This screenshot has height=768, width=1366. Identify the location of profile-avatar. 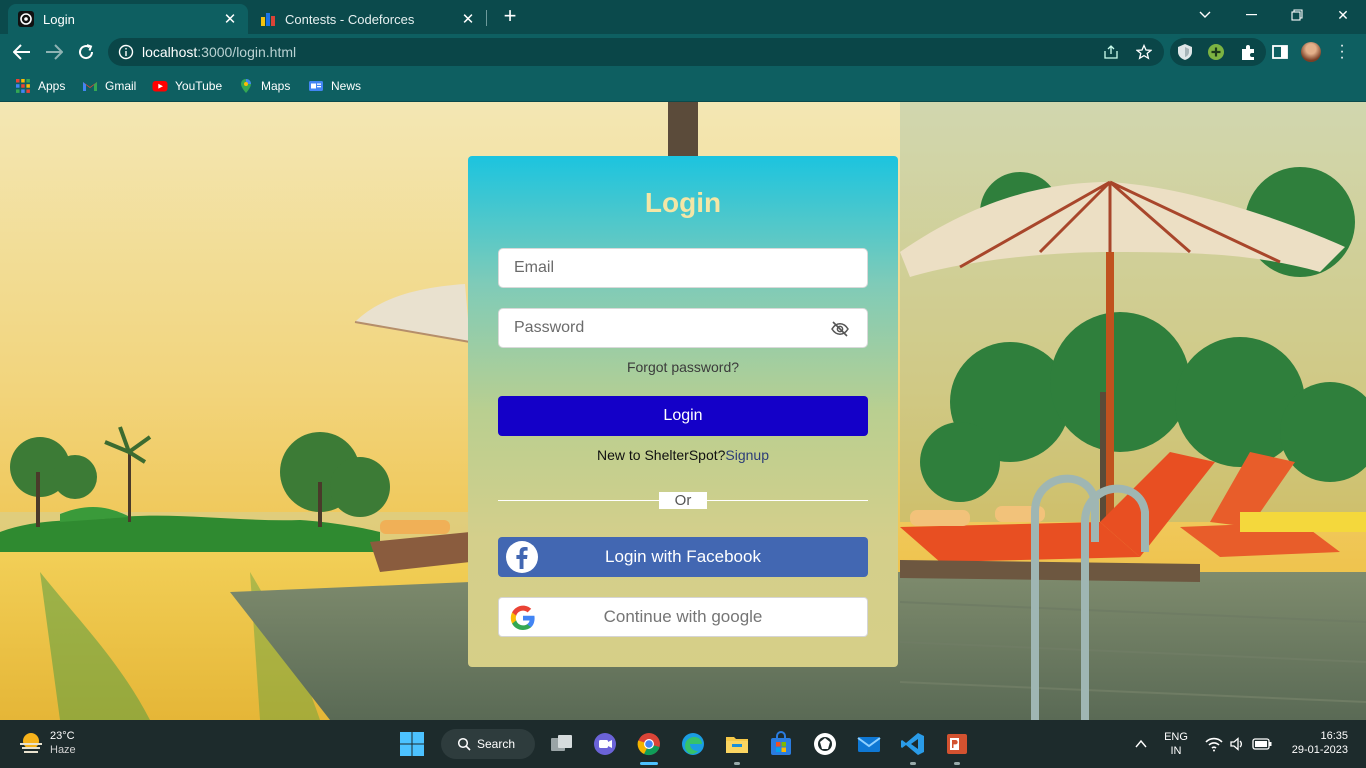
(1311, 52).